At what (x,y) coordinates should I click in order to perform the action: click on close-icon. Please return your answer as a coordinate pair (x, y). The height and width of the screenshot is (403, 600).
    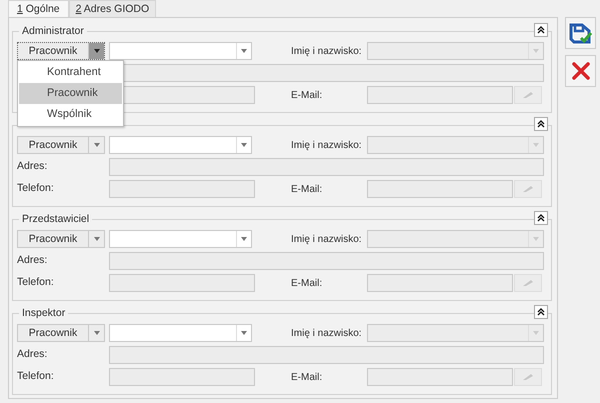
    Looking at the image, I should click on (580, 71).